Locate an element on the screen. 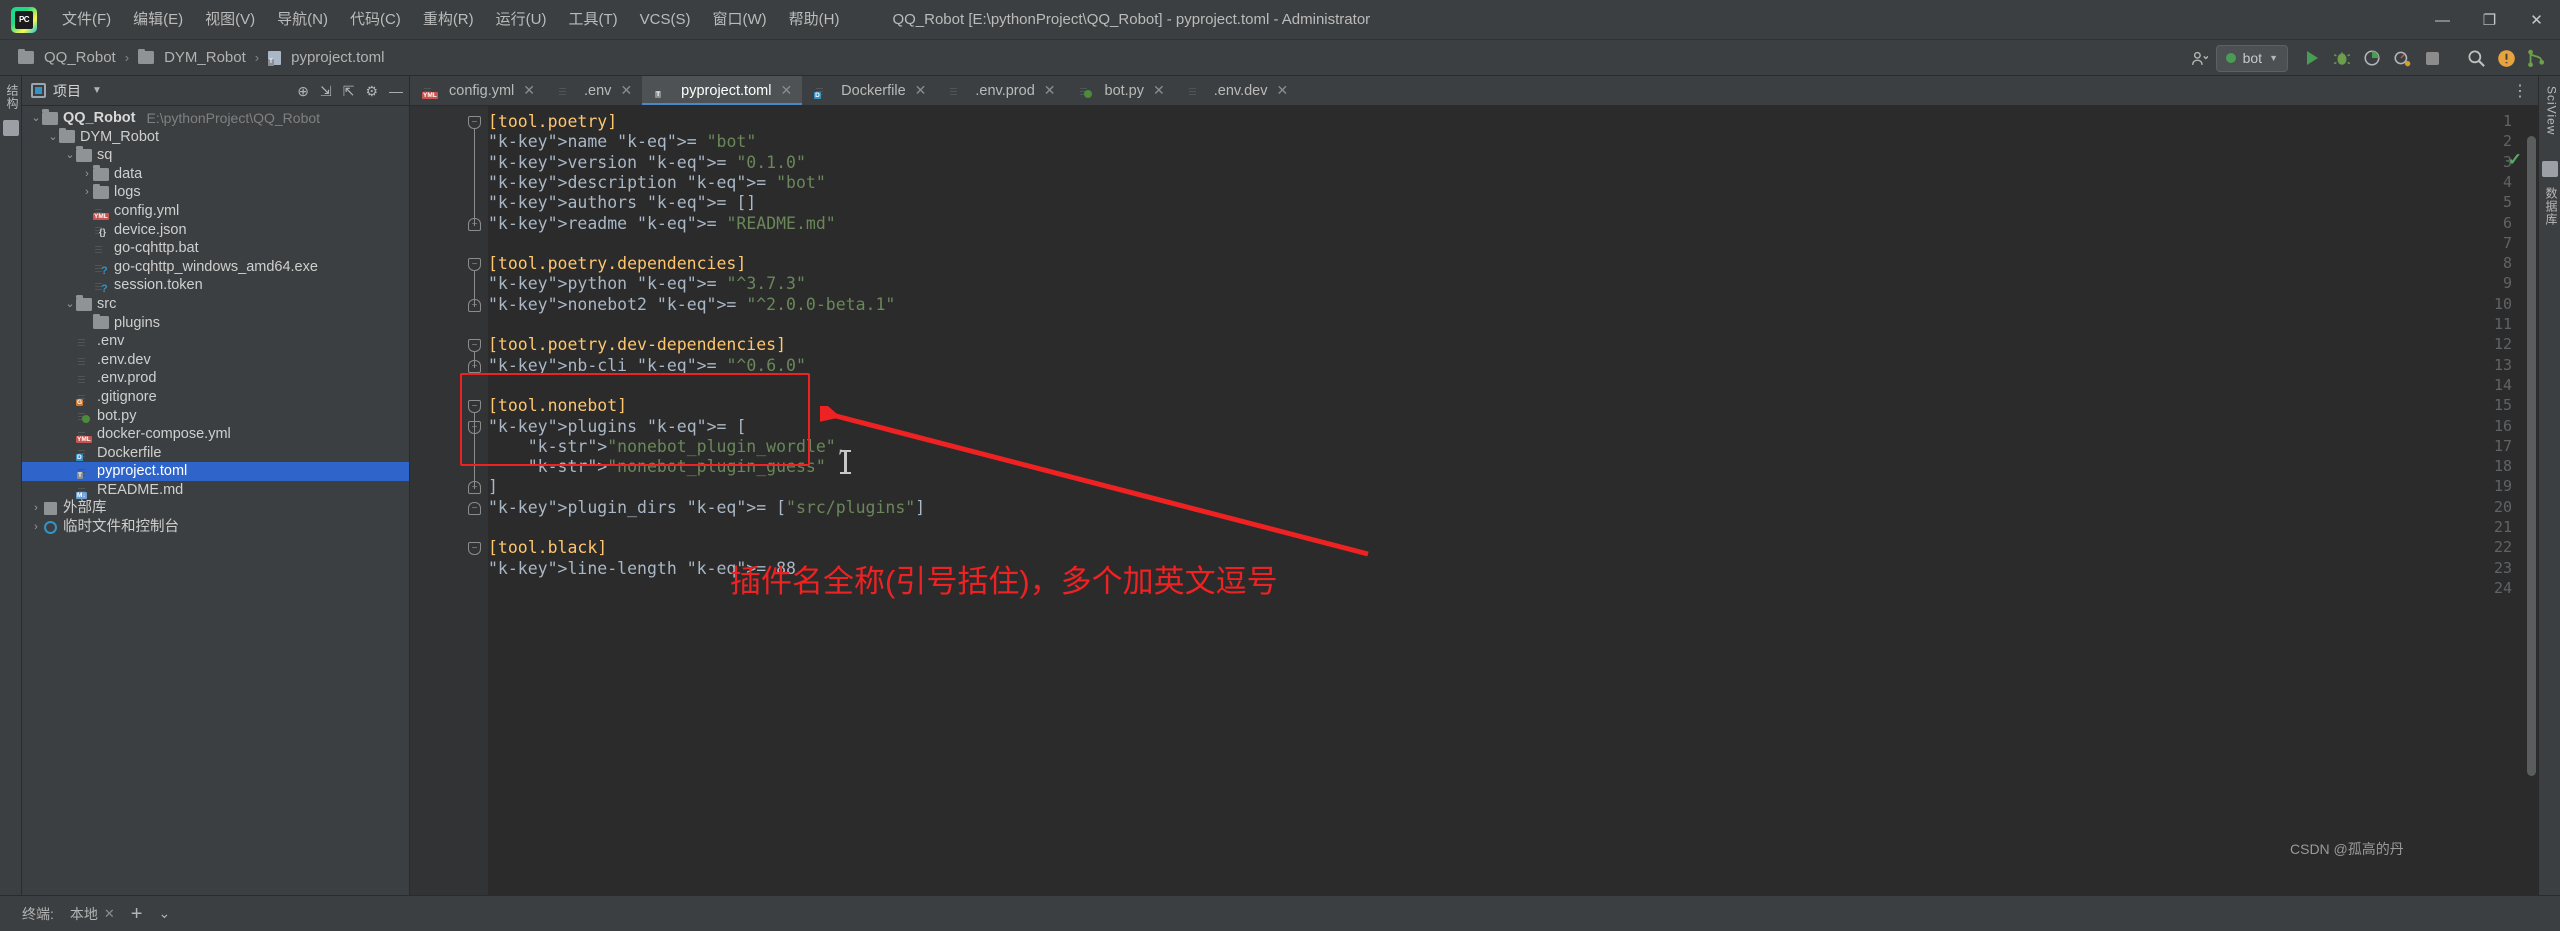 Image resolution: width=2560 pixels, height=931 pixels. fold-end-icon: − is located at coordinates (474, 508).